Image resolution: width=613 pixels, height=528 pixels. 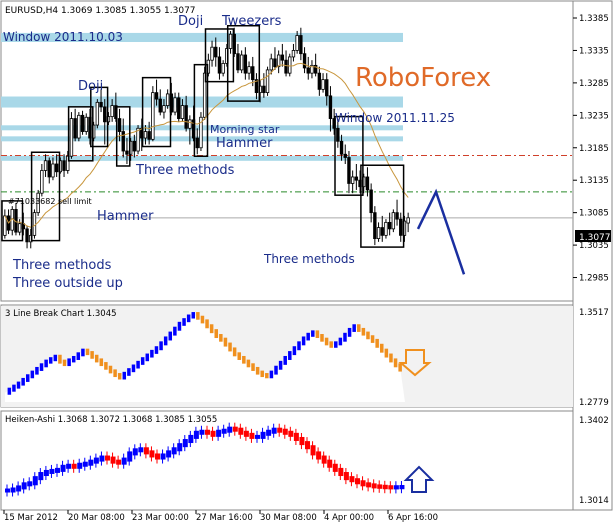 What do you see at coordinates (592, 255) in the screenshot?
I see `price-axis` at bounding box center [592, 255].